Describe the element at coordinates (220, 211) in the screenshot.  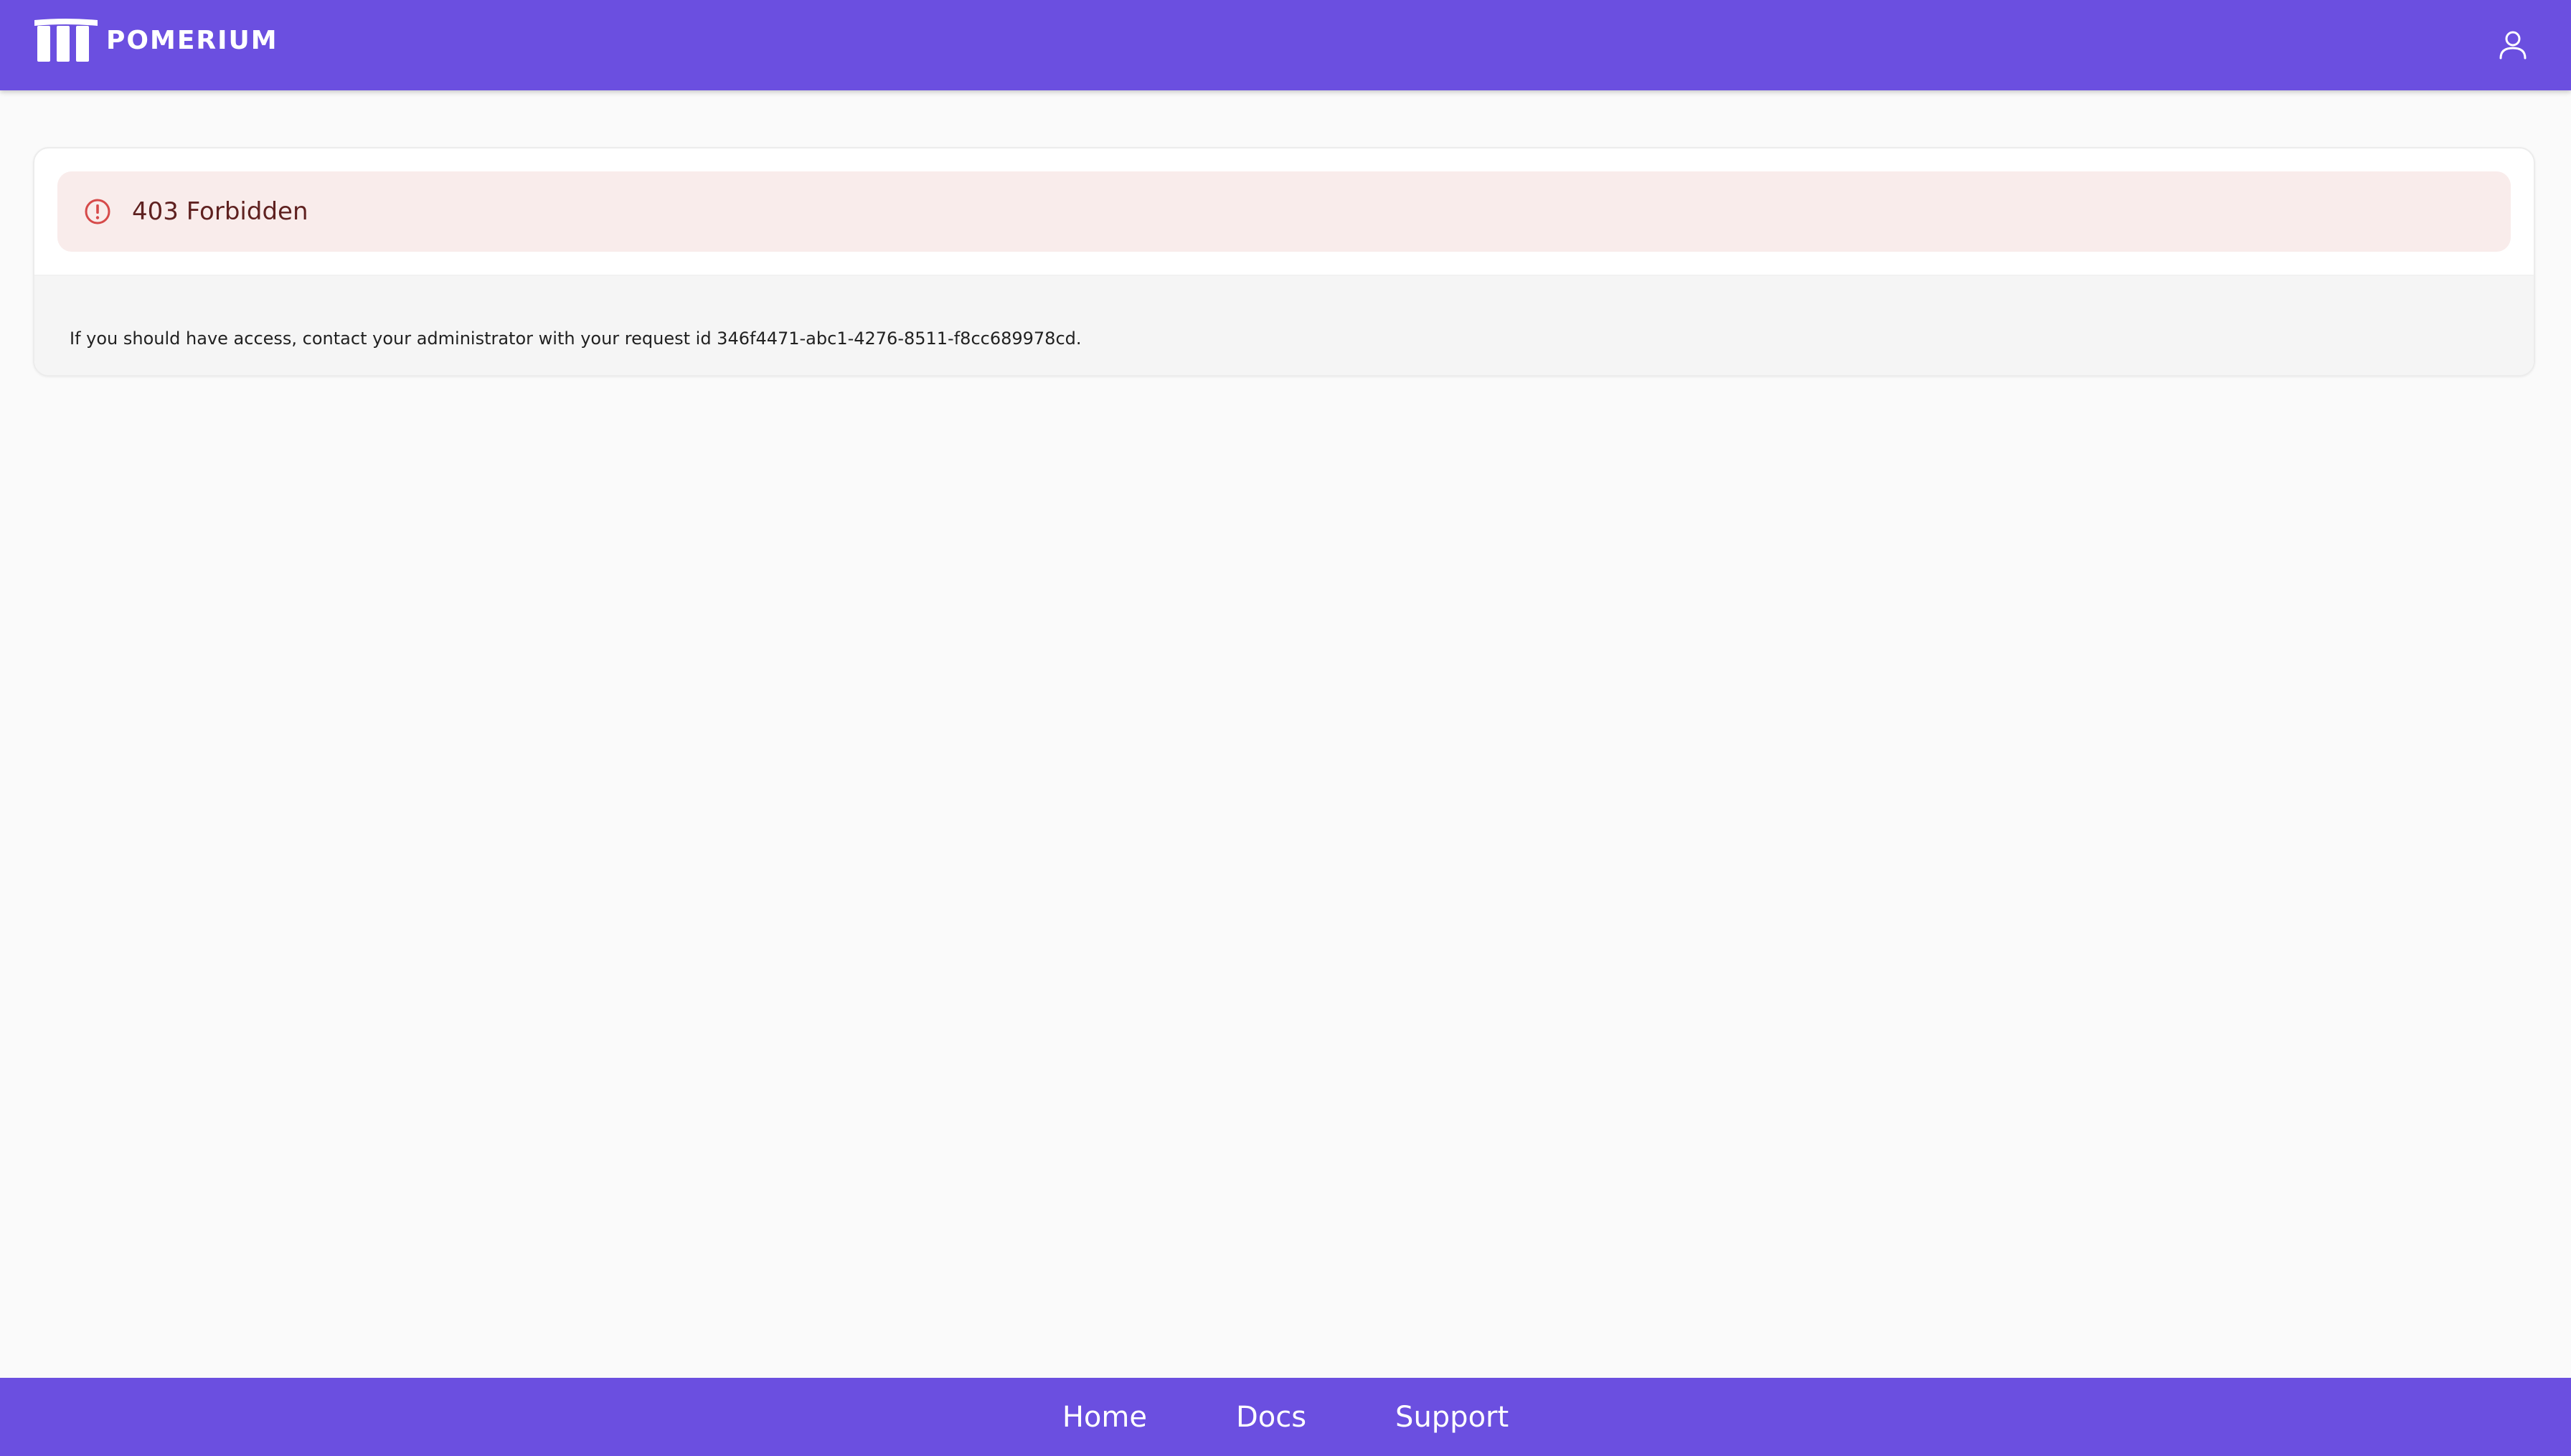
I see `alert-title: 403 Forbidden` at that location.